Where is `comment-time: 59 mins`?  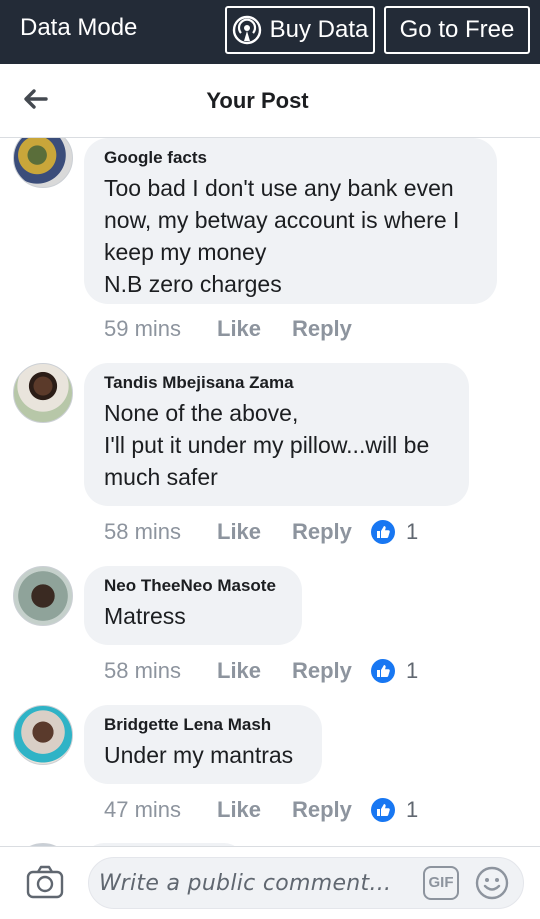
comment-time: 59 mins is located at coordinates (143, 328).